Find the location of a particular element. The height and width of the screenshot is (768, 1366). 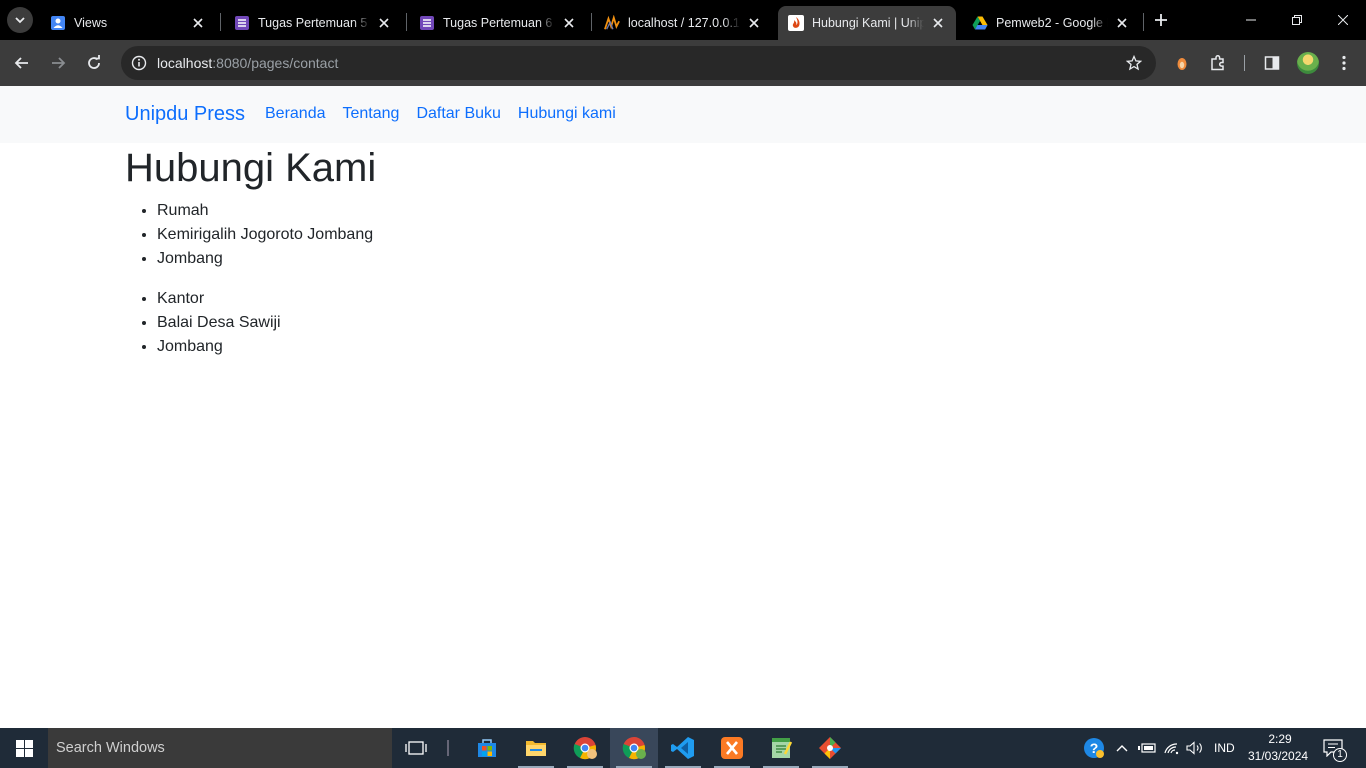

extensions-puzzle-icon is located at coordinates (1218, 63).